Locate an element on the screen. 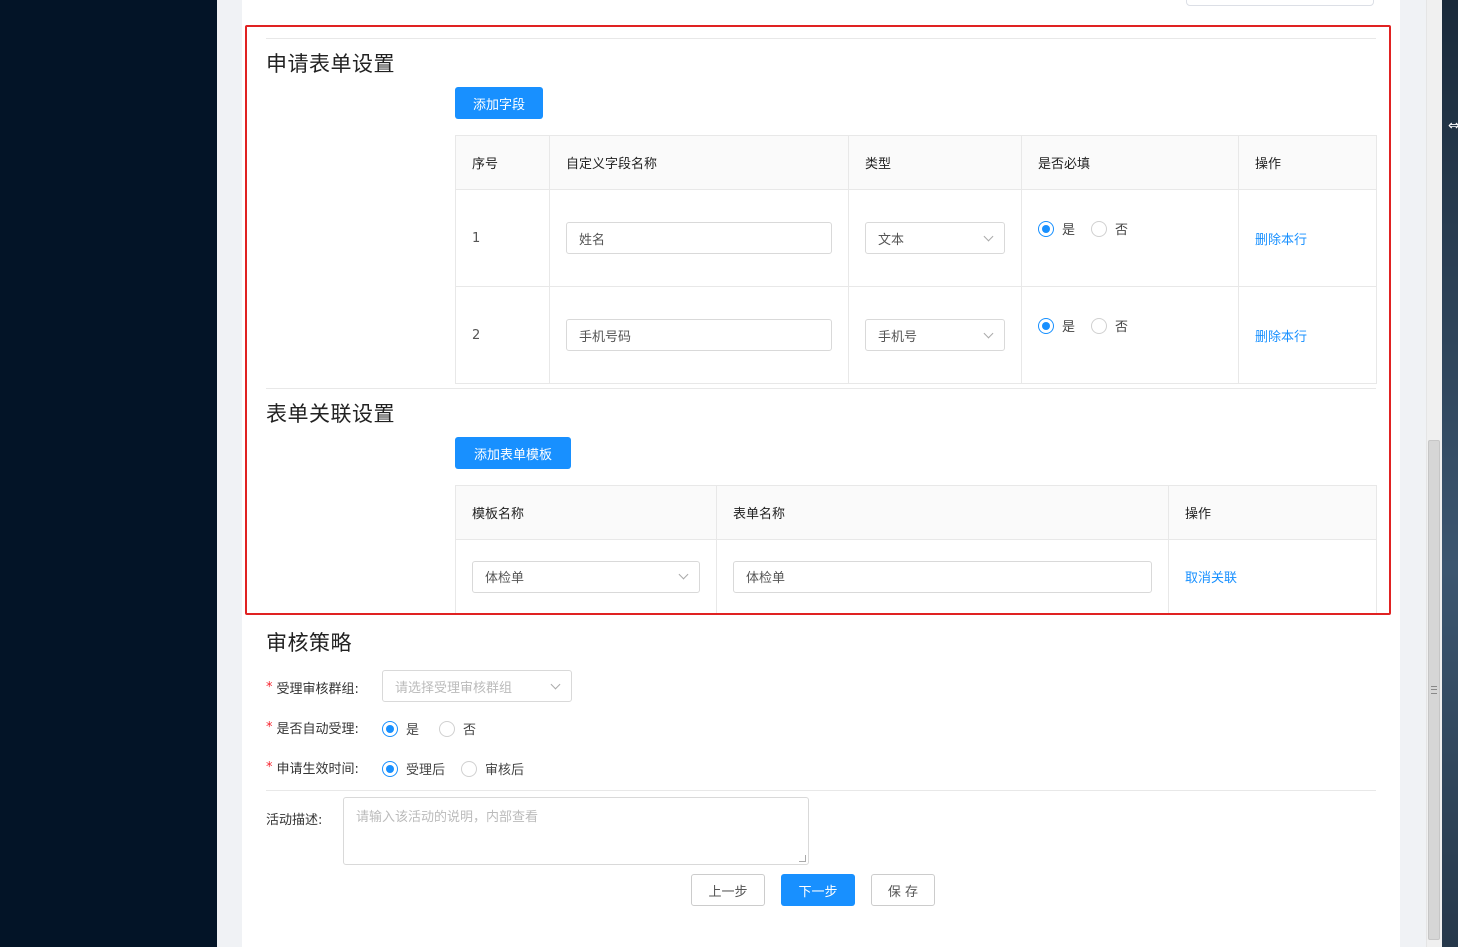 This screenshot has width=1458, height=947. type-select: 手机号 is located at coordinates (935, 335).